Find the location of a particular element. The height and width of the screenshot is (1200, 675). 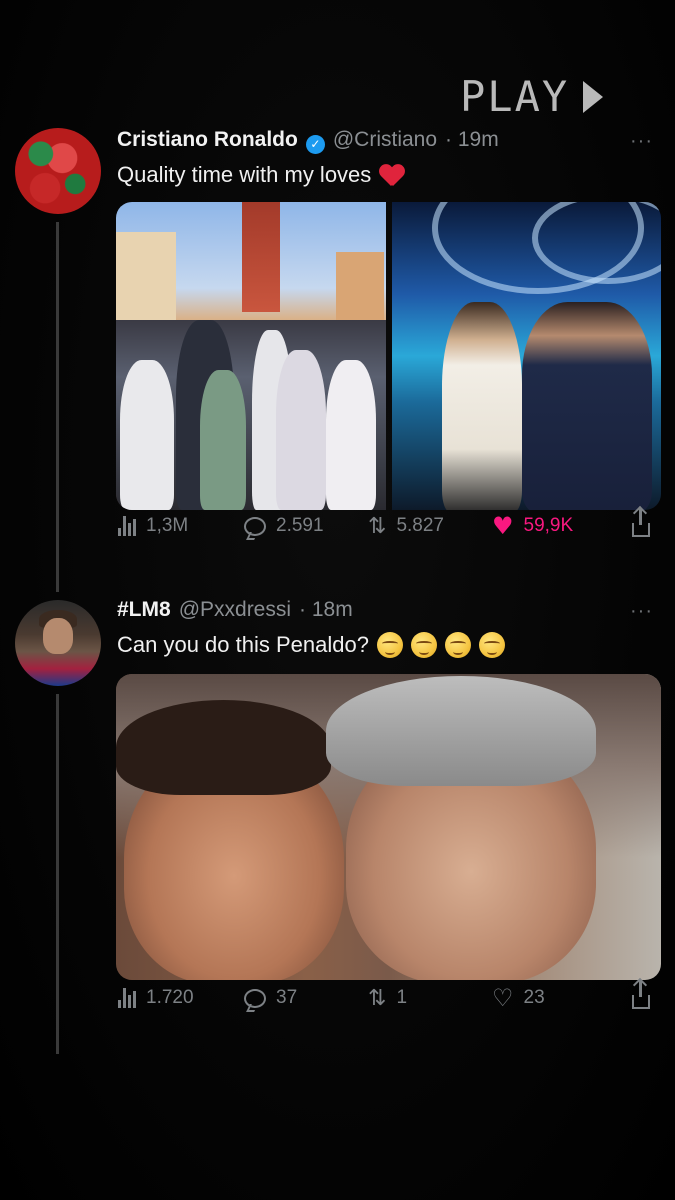

author-name: #LM8 is located at coordinates (144, 610).